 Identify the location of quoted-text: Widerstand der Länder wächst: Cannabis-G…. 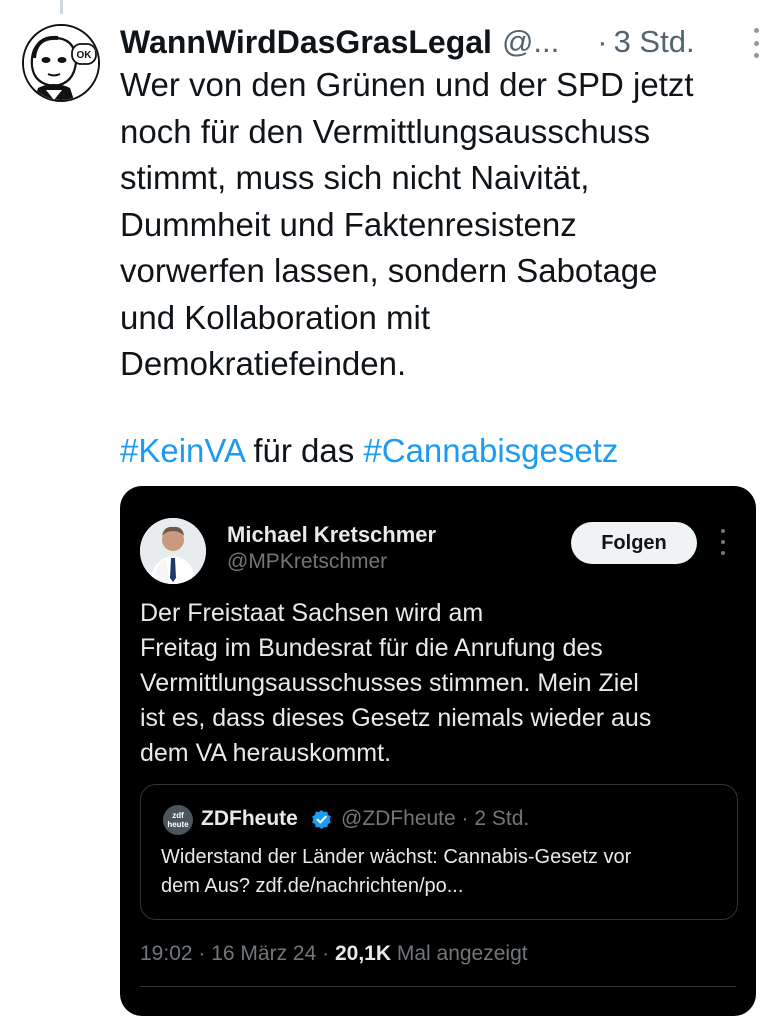
(441, 872).